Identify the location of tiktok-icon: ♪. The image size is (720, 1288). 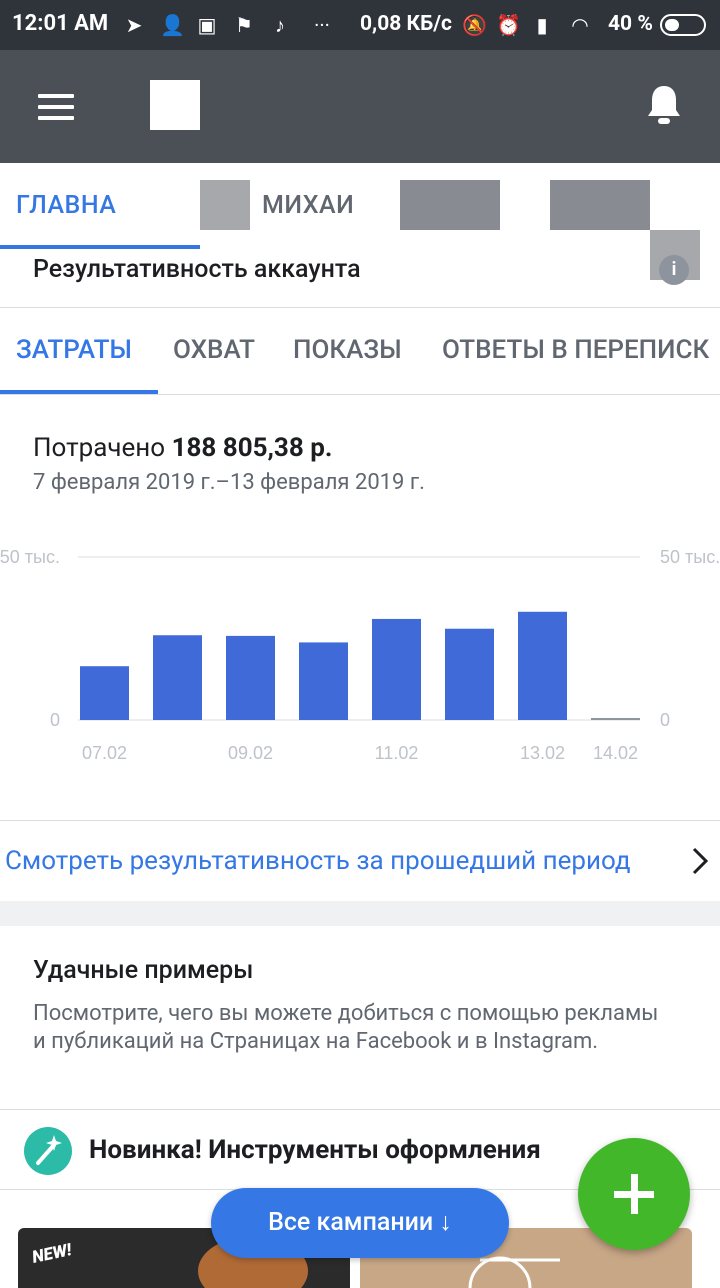
(280, 25).